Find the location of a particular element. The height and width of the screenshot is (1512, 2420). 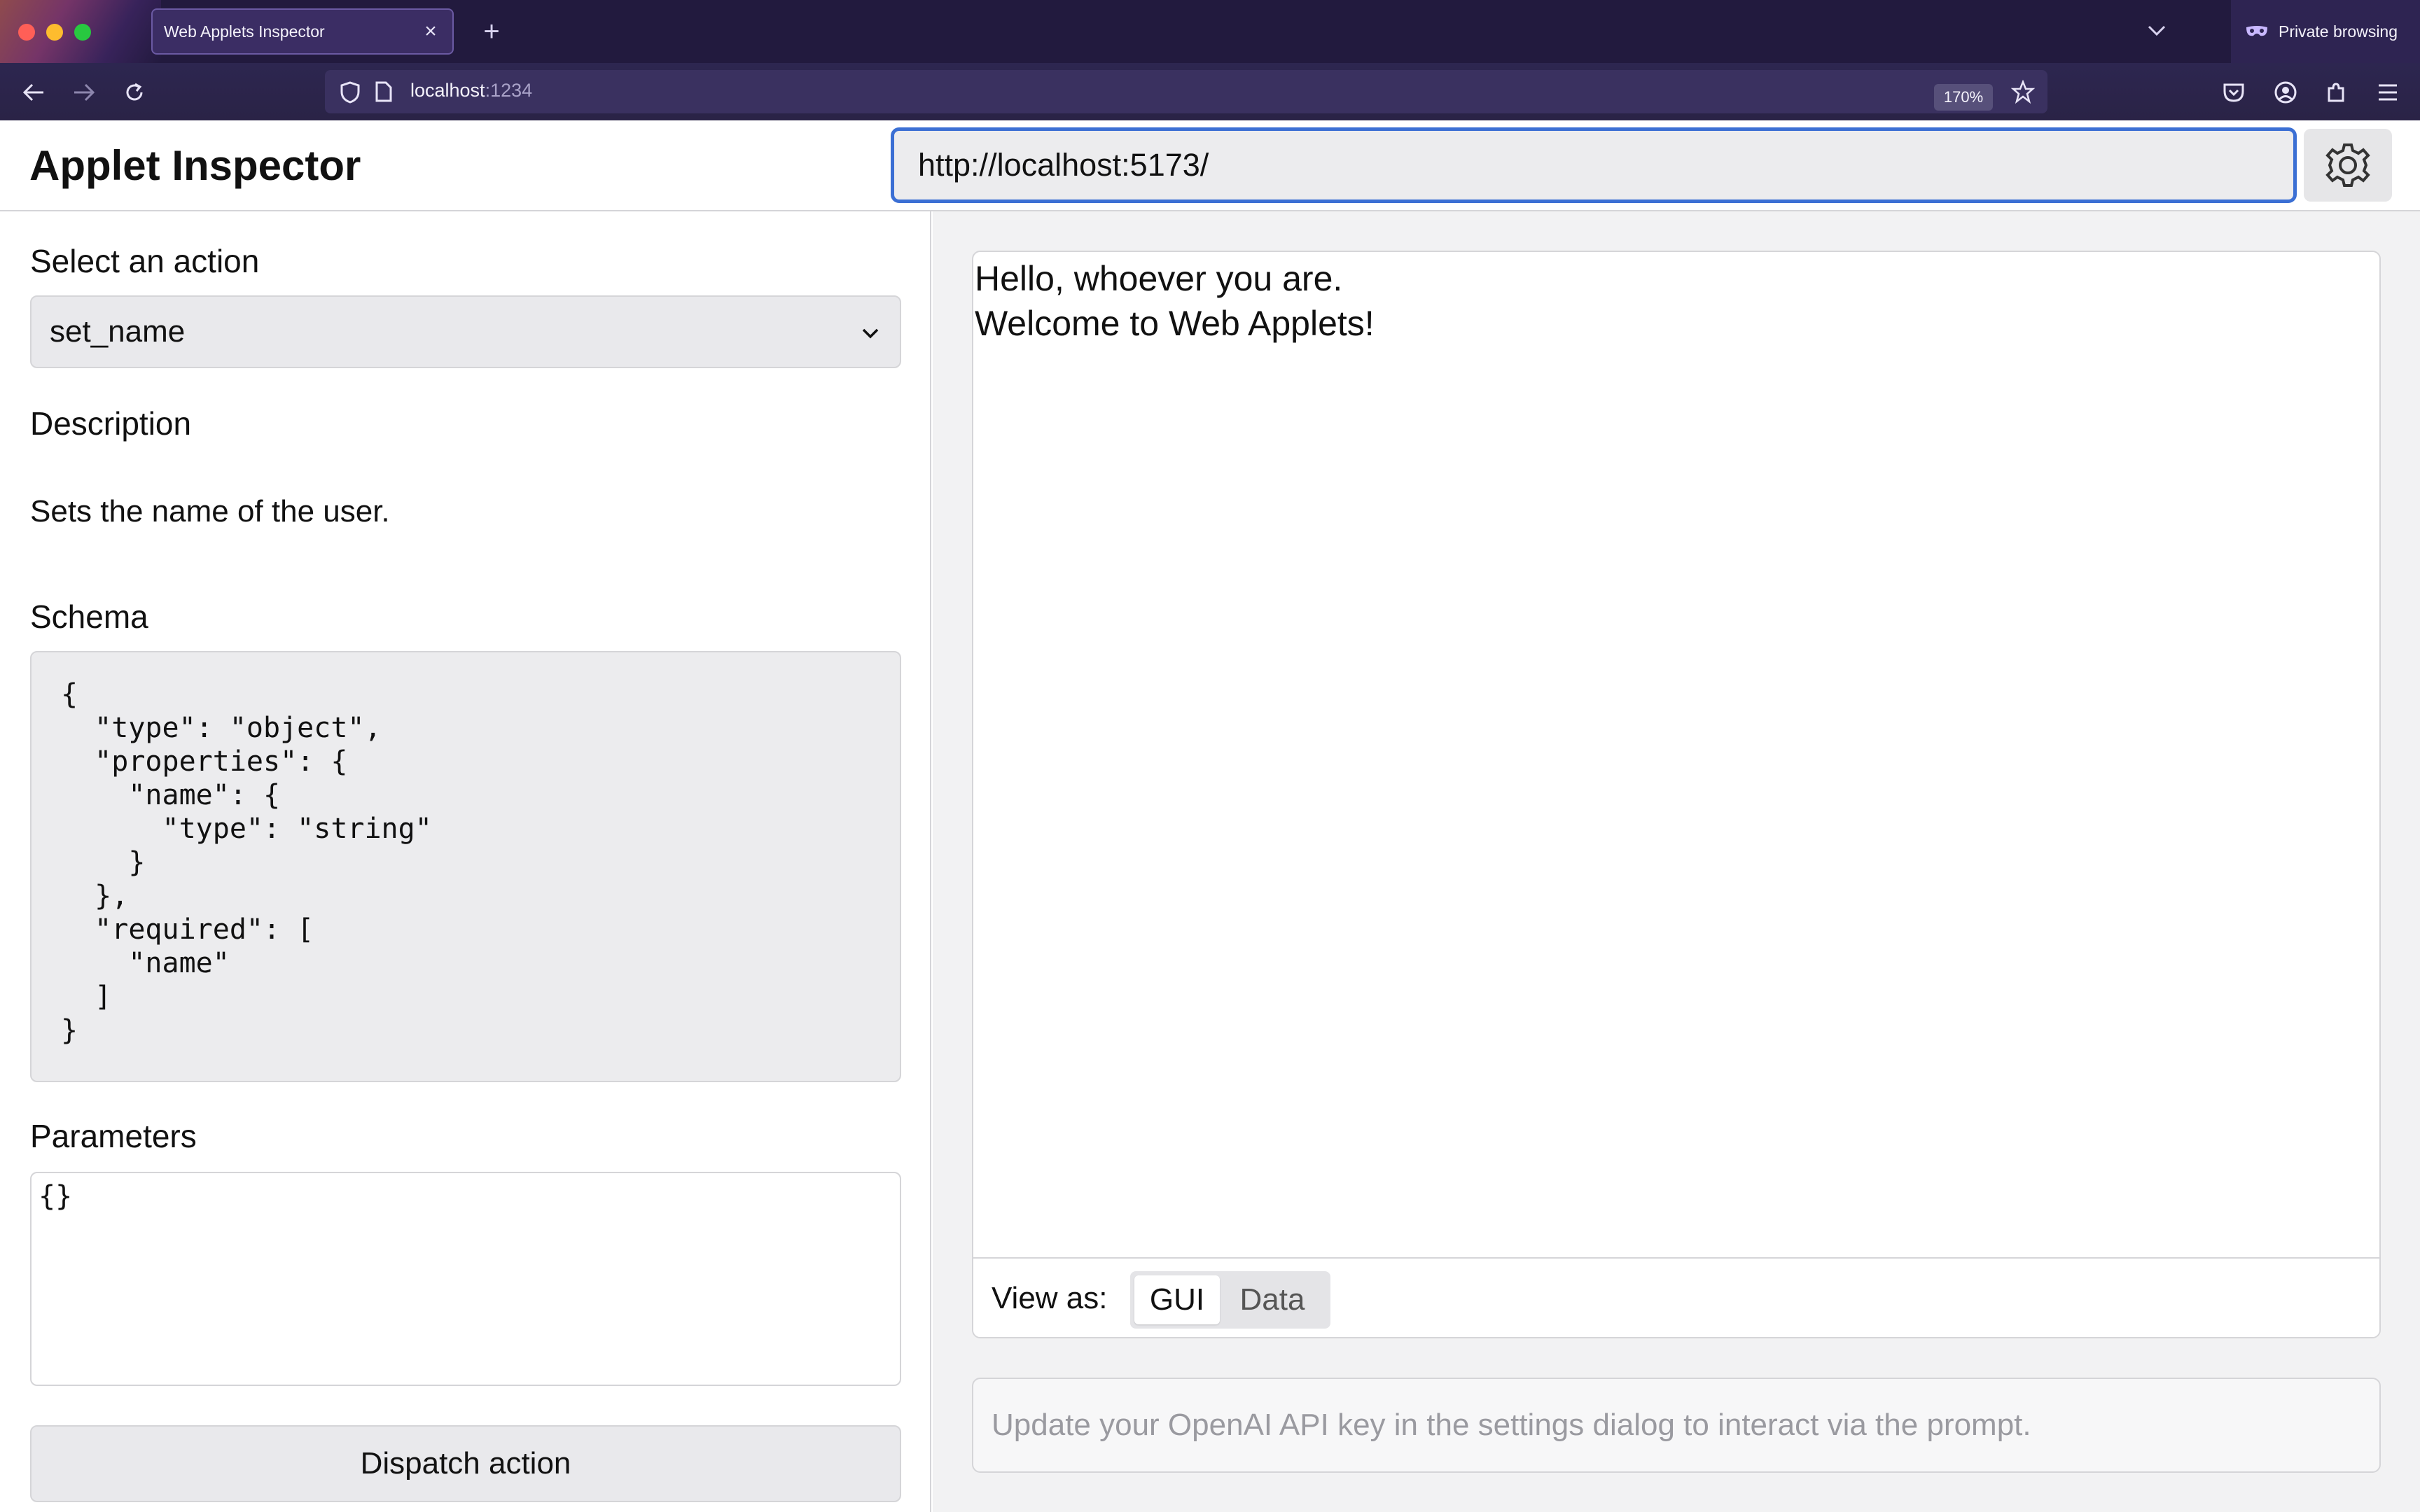

extensions-icon is located at coordinates (2336, 92).